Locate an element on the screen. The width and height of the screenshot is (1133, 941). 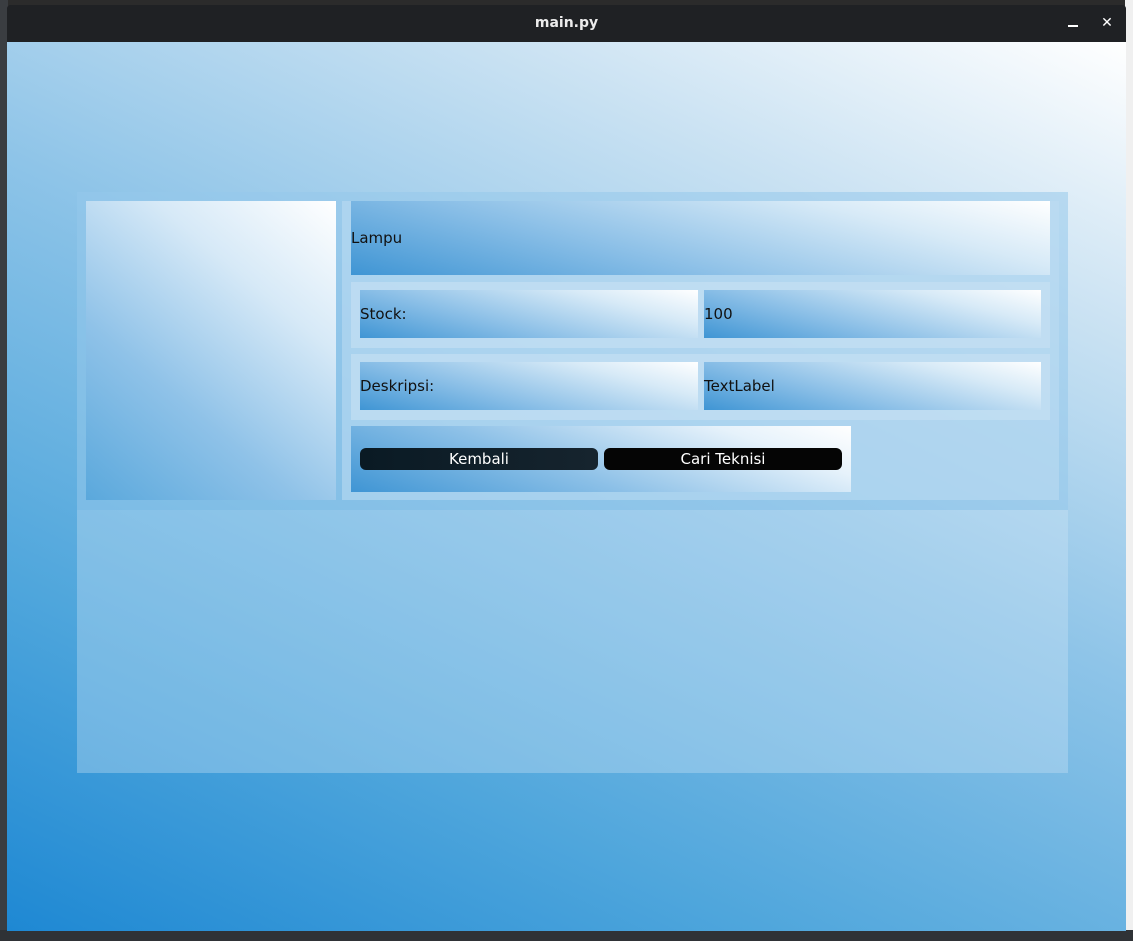
window-title: main.py is located at coordinates (566, 23).